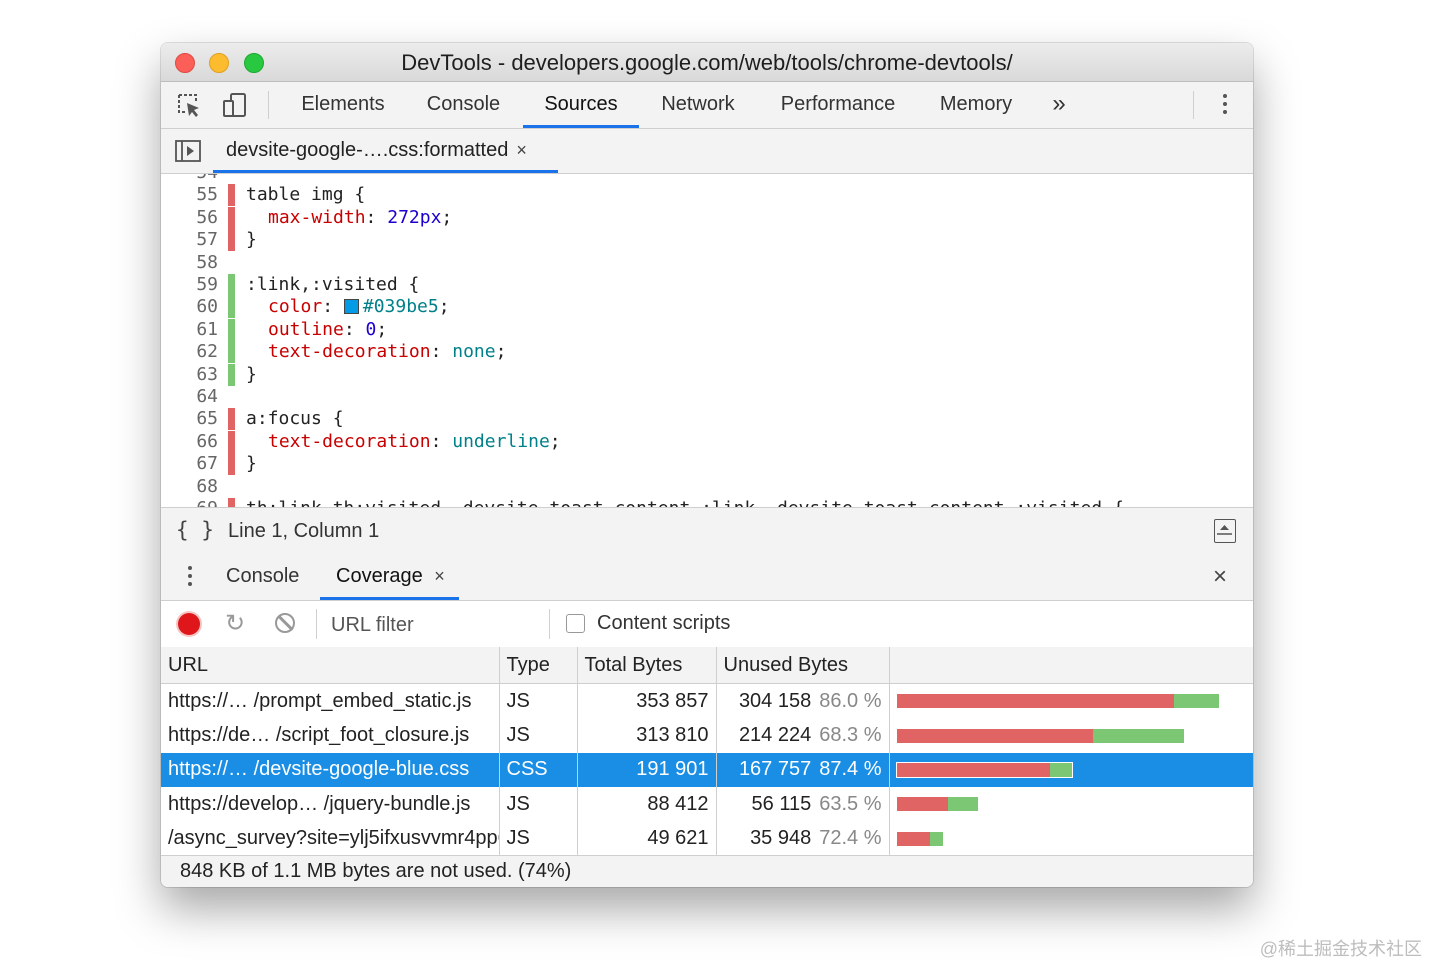  Describe the element at coordinates (414, 441) in the screenshot. I see `code-line: text-decoration: underline;` at that location.